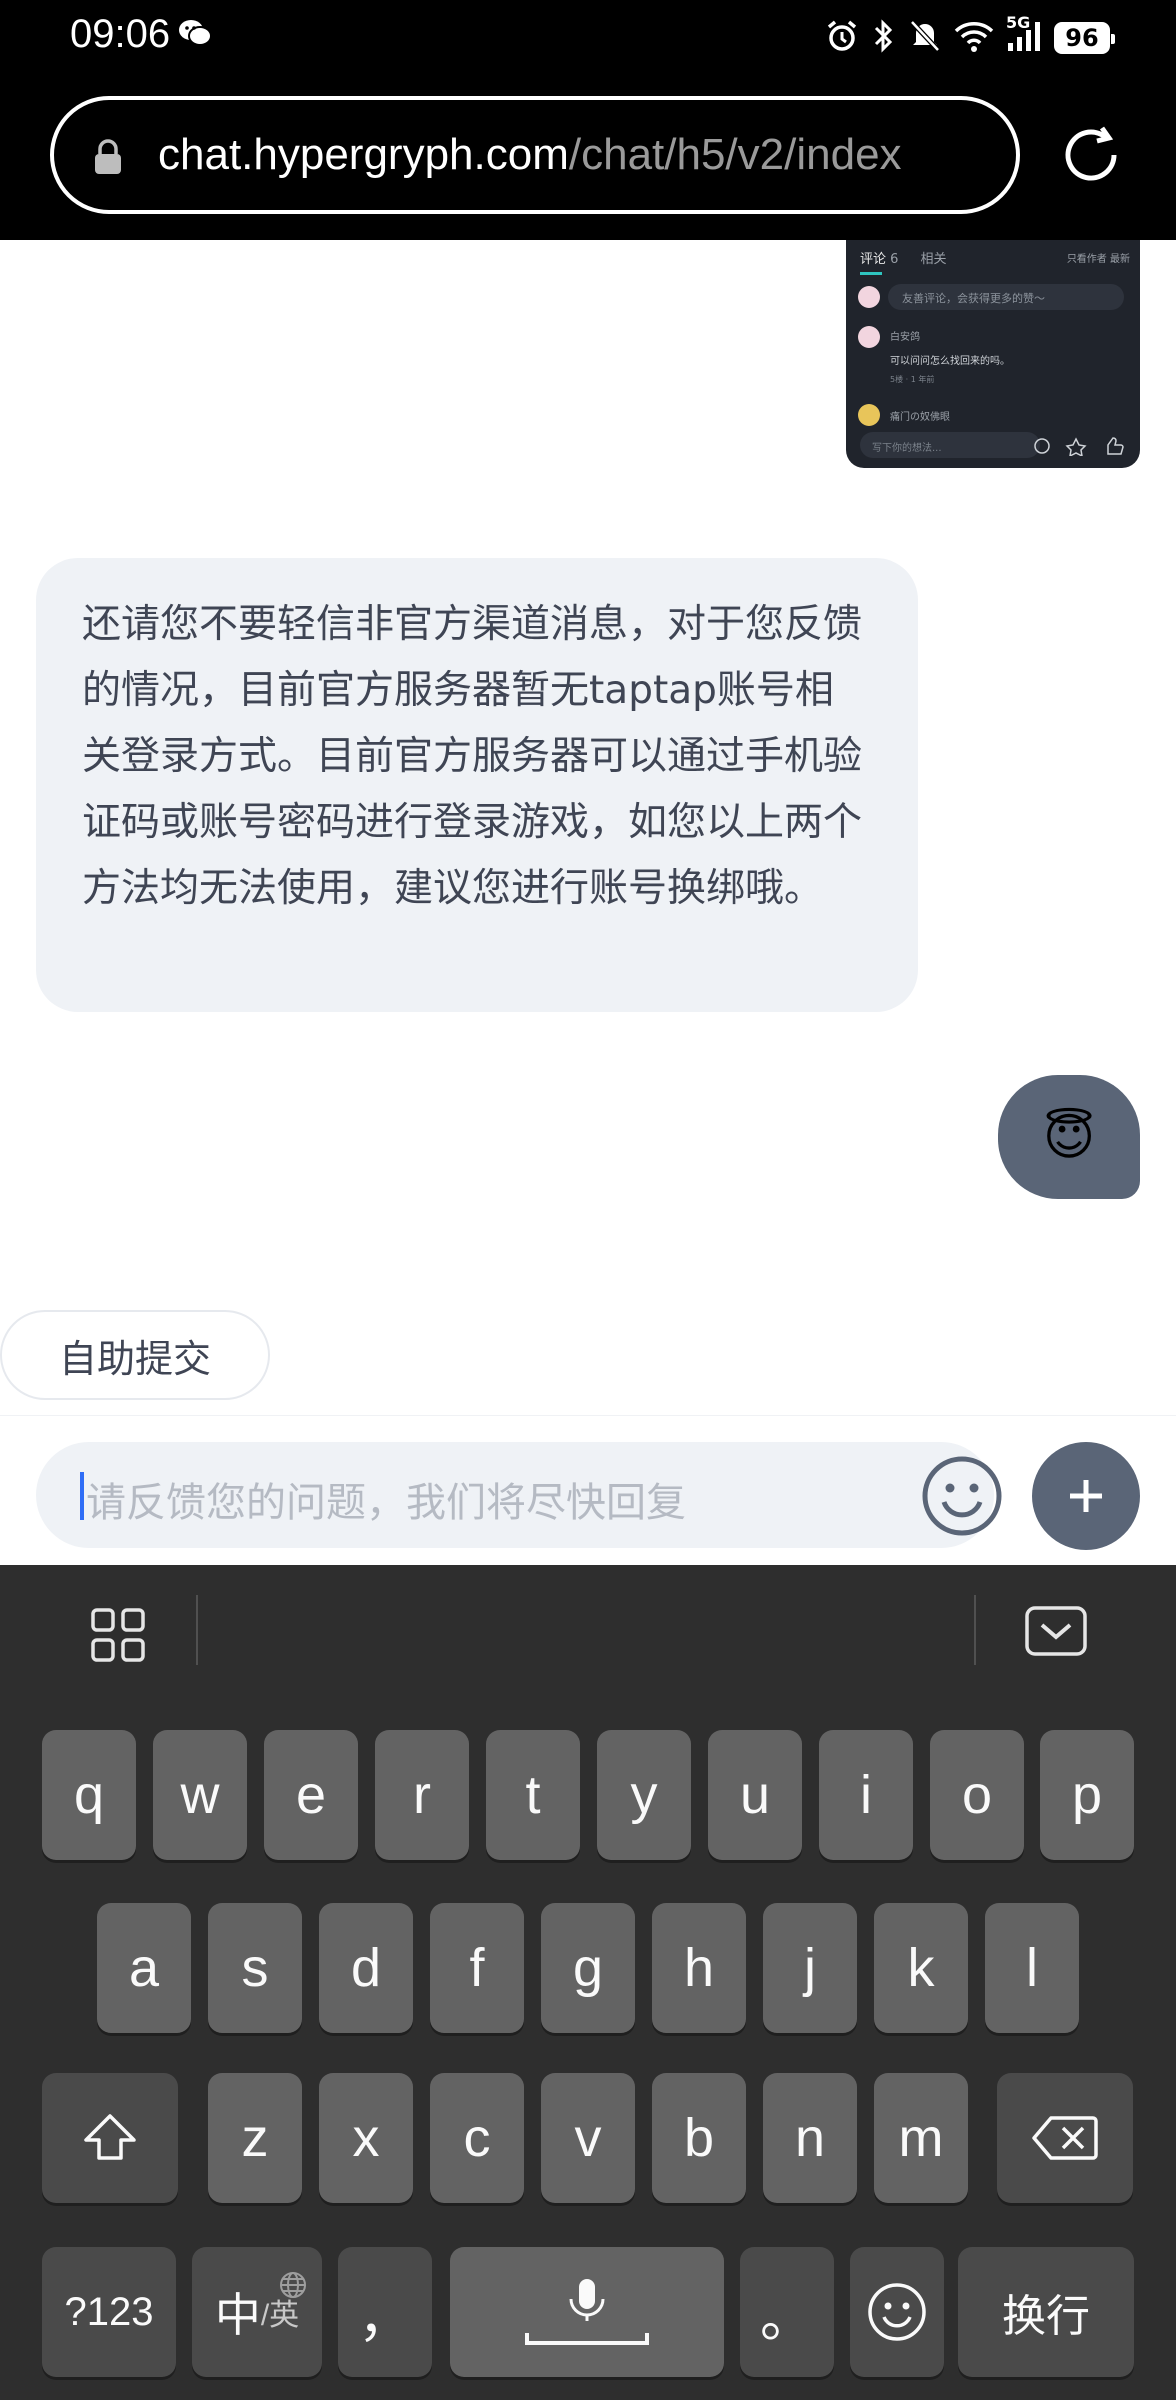  I want to click on key-zh-label: 中, so click(237, 2315).